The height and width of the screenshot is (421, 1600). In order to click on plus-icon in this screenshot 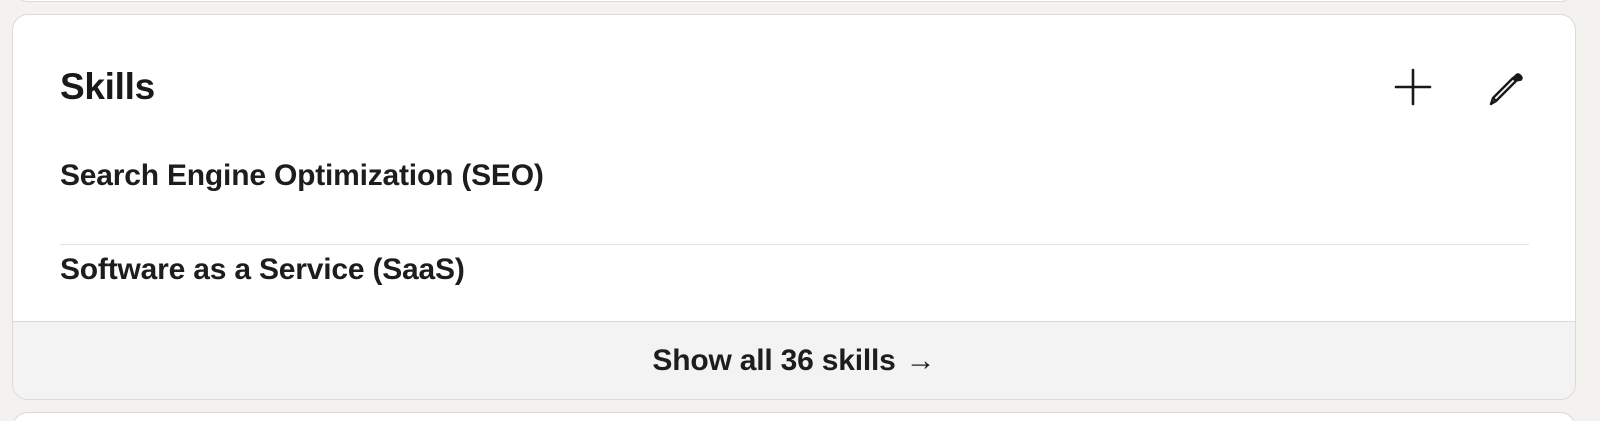, I will do `click(1413, 87)`.